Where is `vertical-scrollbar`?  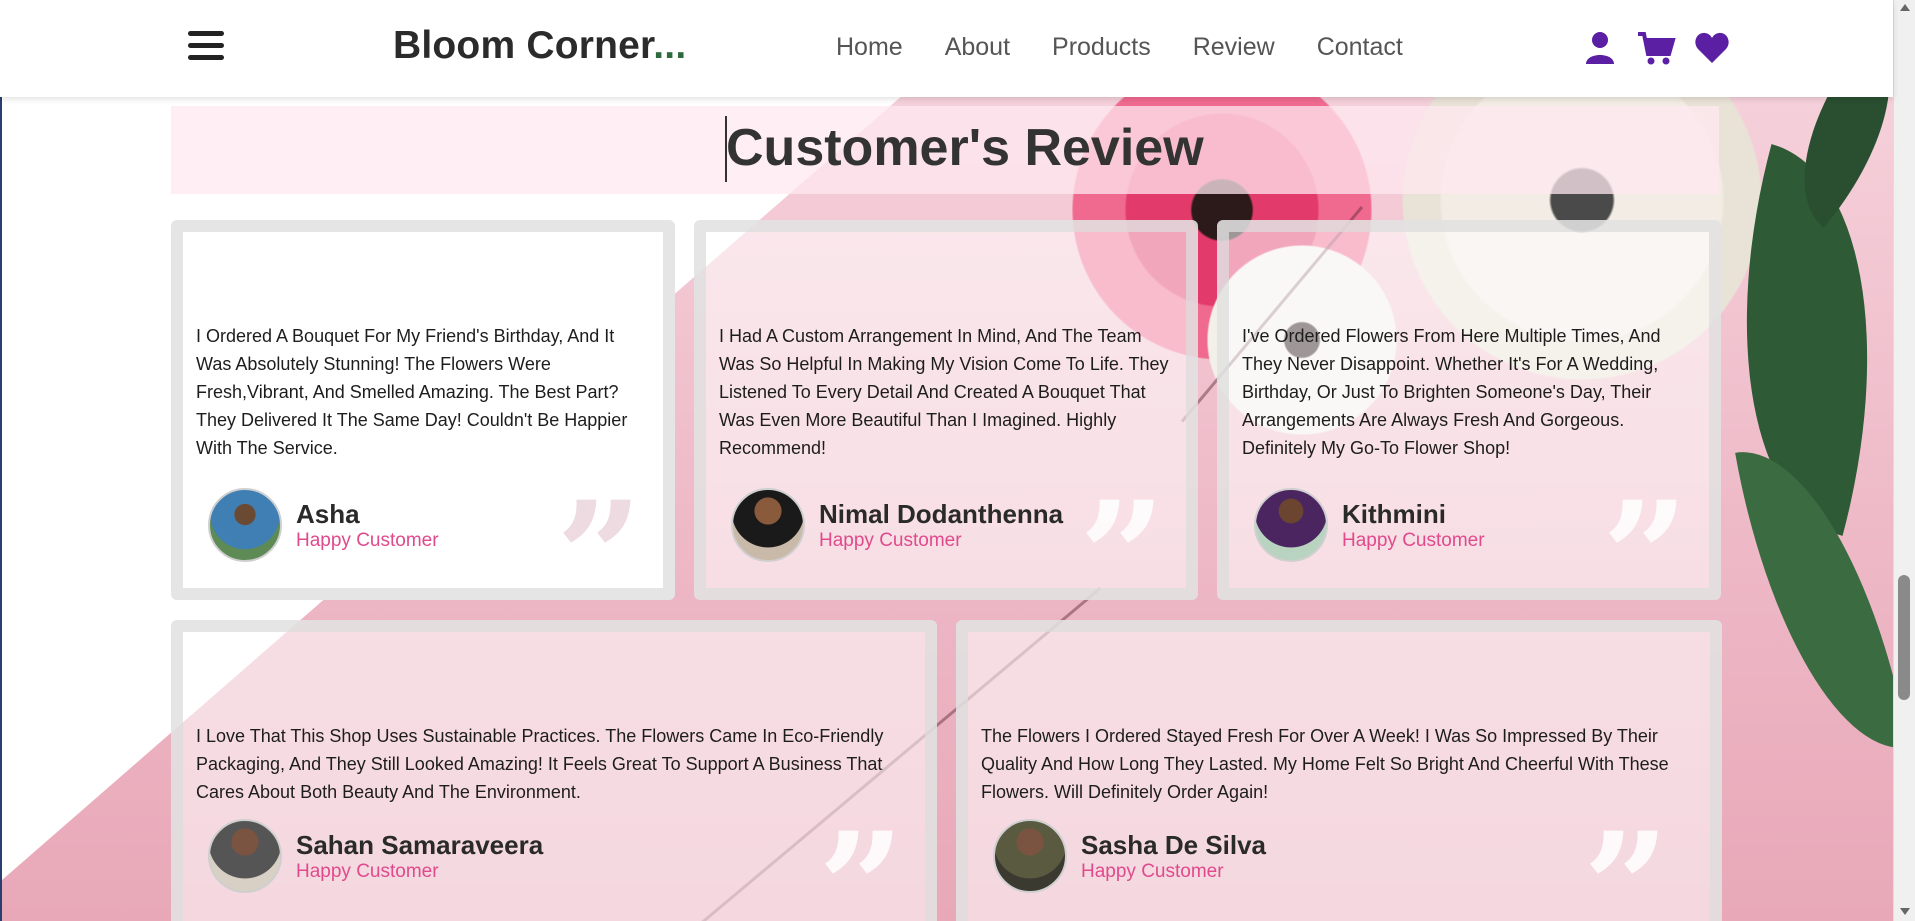 vertical-scrollbar is located at coordinates (1904, 460).